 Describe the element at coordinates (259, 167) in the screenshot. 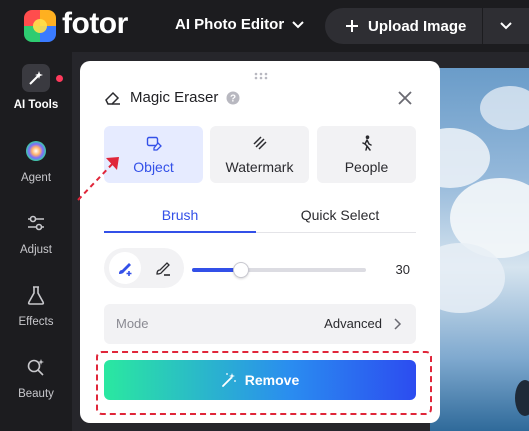

I see `mode-card-label: Watermark` at that location.